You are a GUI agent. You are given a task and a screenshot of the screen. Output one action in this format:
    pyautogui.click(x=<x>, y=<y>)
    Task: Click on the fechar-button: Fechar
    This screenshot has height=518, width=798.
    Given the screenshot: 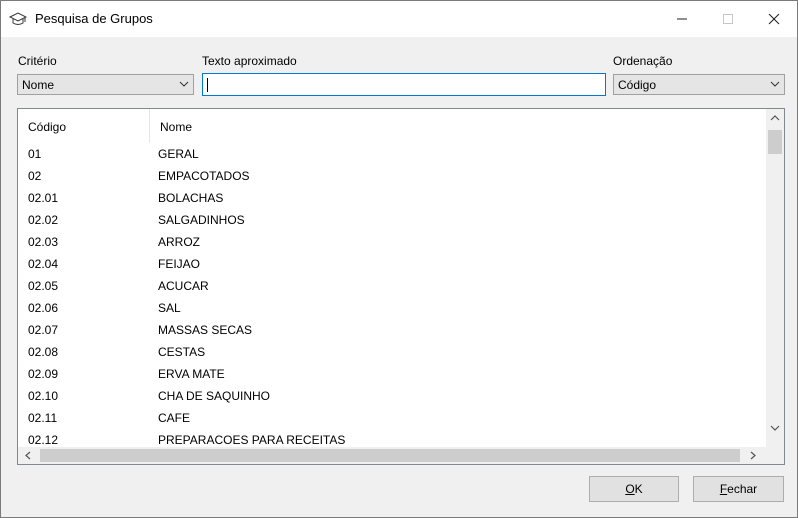 What is the action you would take?
    pyautogui.click(x=738, y=489)
    